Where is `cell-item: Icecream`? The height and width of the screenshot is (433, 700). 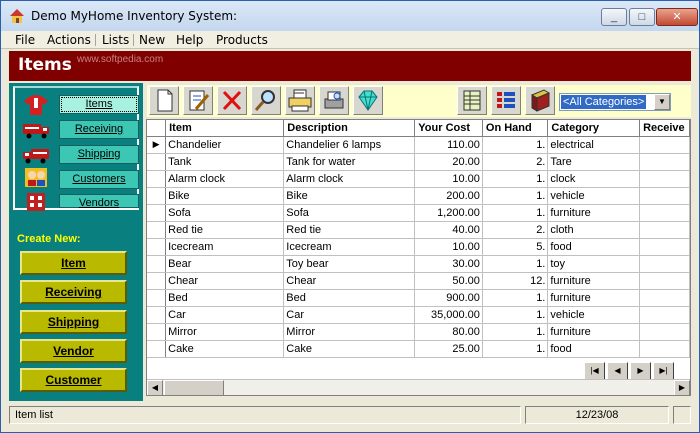
cell-item: Icecream is located at coordinates (225, 247).